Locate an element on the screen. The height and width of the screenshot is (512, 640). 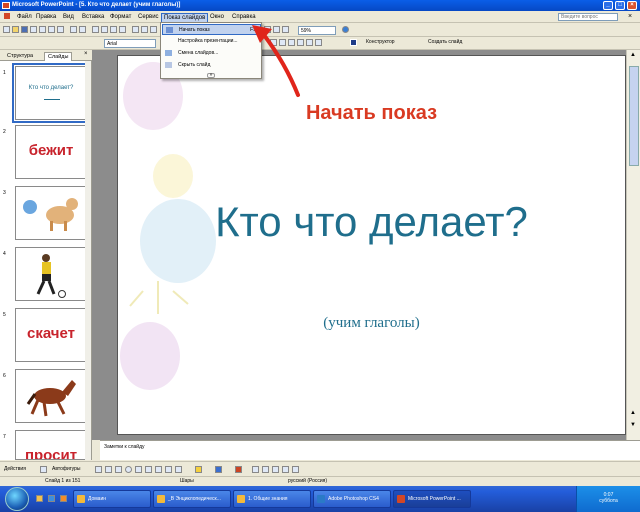
clock-time: 0:07 is located at coordinates (608, 492).